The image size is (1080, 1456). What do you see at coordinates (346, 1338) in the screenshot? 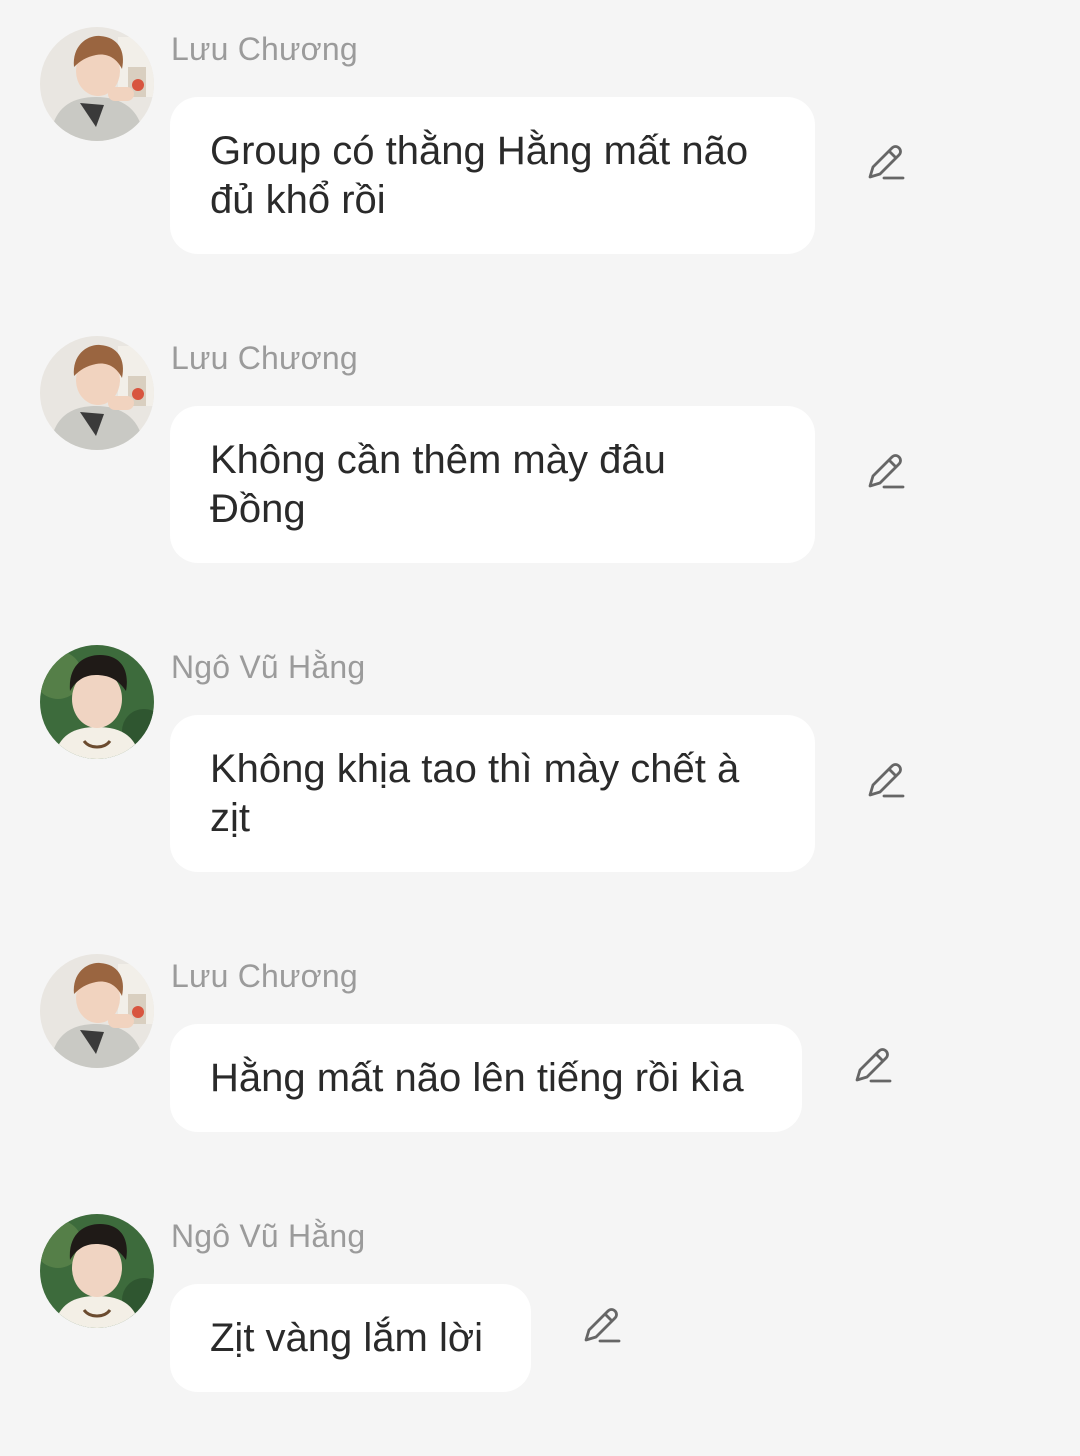
I see `message-text: Zịt vàng lắm lời` at bounding box center [346, 1338].